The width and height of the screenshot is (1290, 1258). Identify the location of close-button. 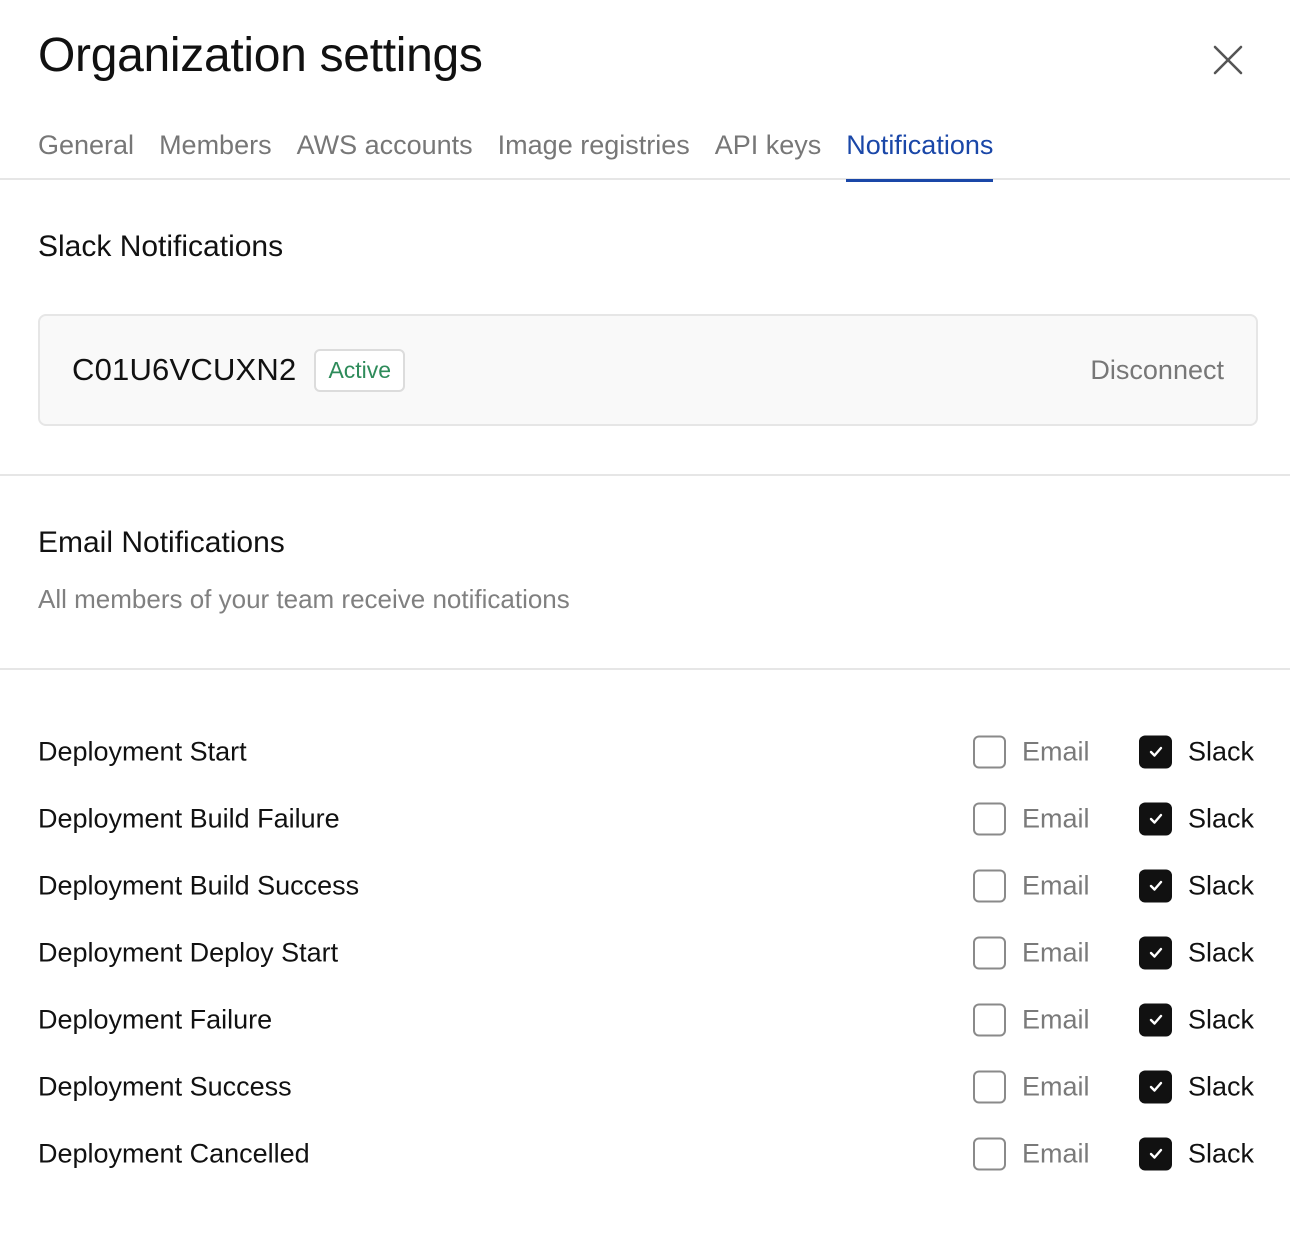
(1228, 60).